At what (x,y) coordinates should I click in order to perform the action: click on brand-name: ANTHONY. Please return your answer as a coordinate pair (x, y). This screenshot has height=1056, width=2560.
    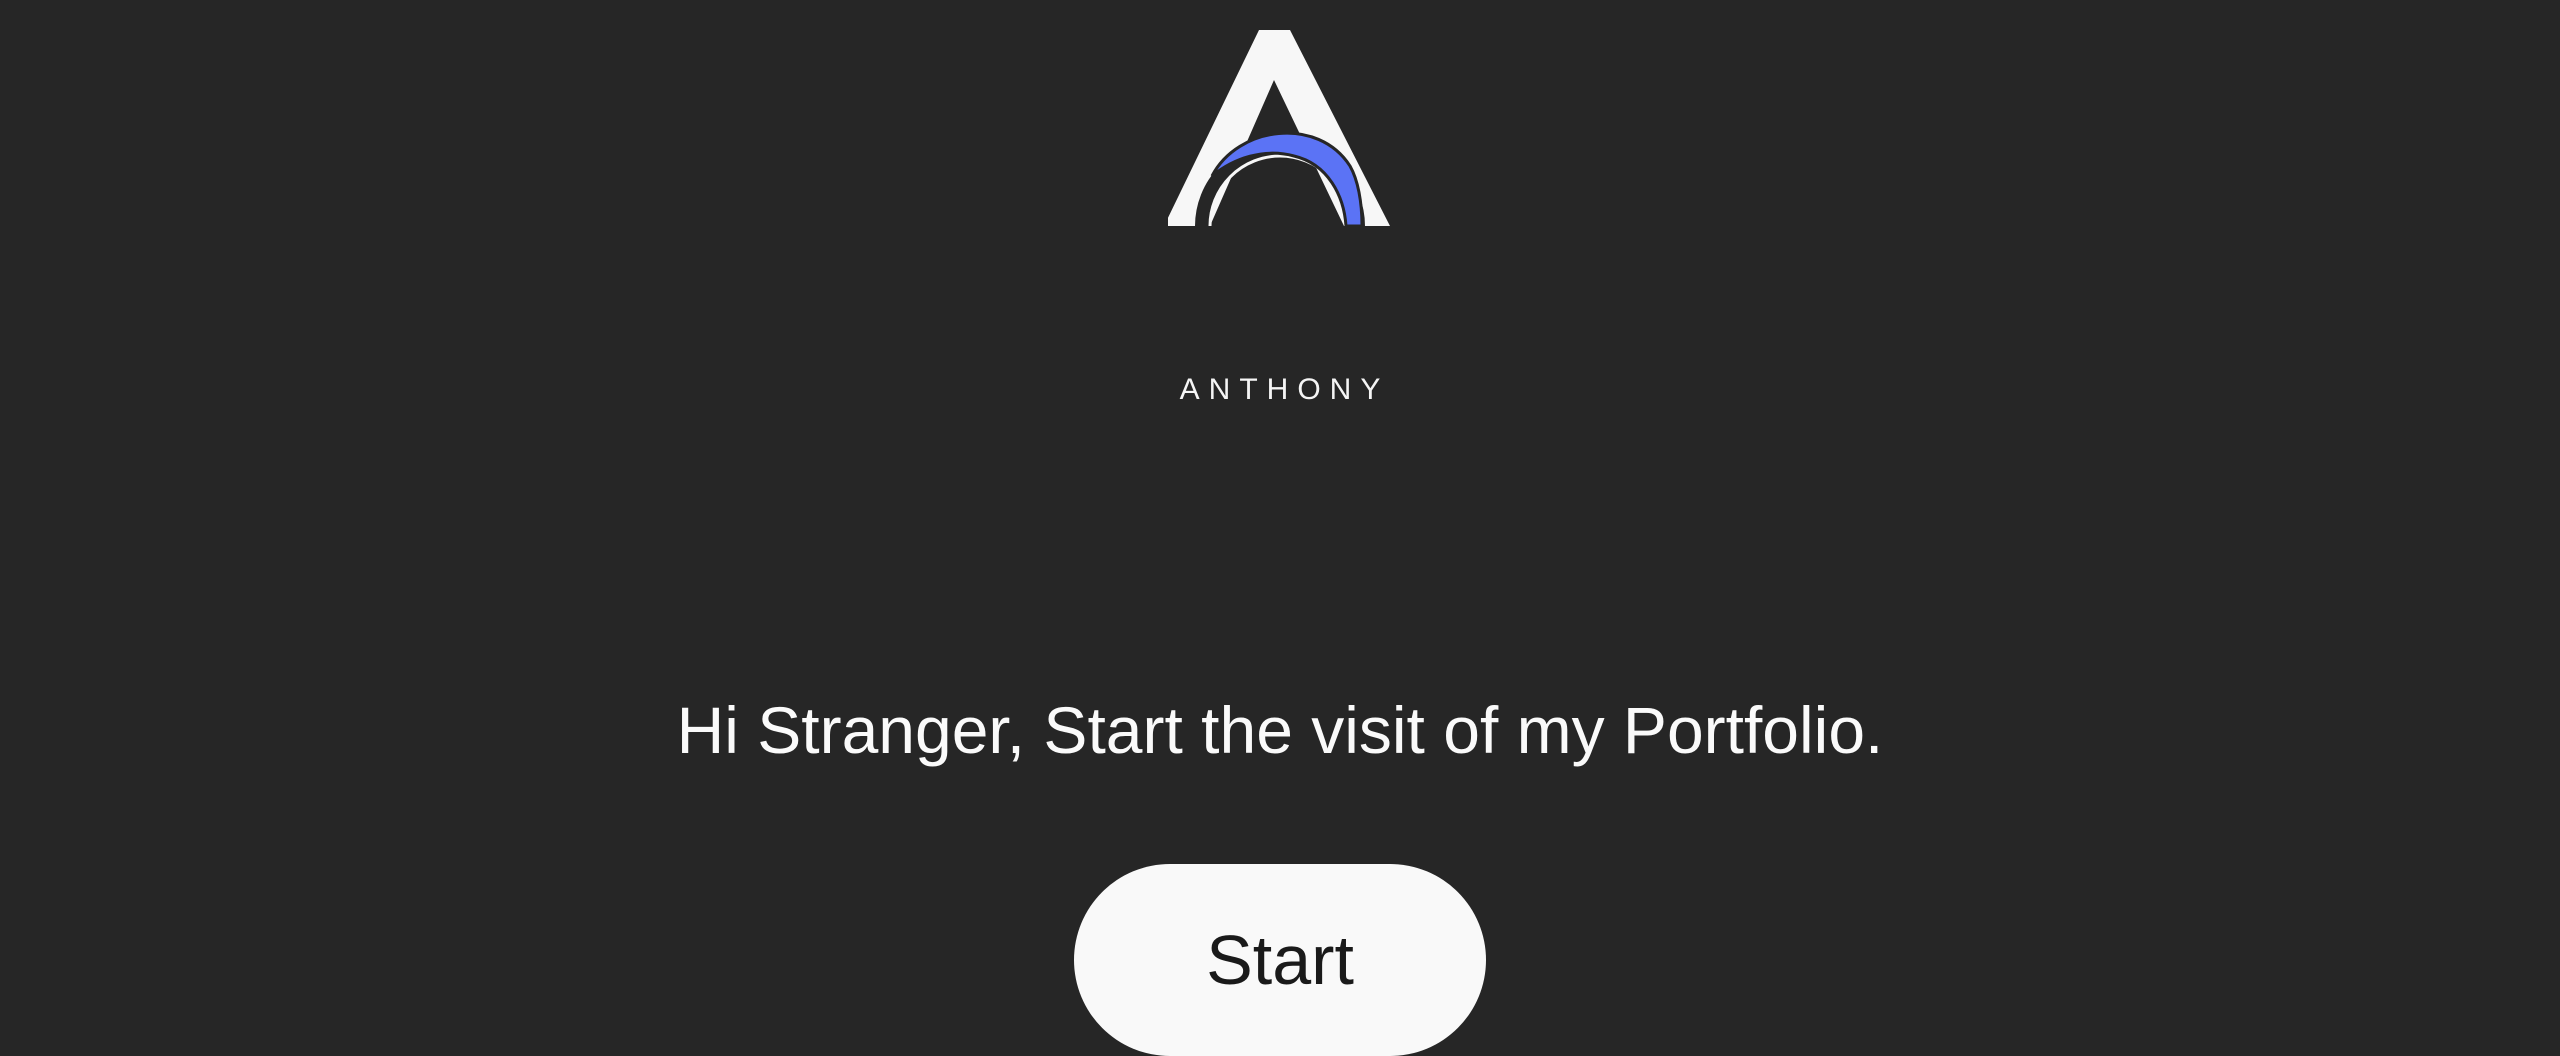
    Looking at the image, I should click on (1284, 389).